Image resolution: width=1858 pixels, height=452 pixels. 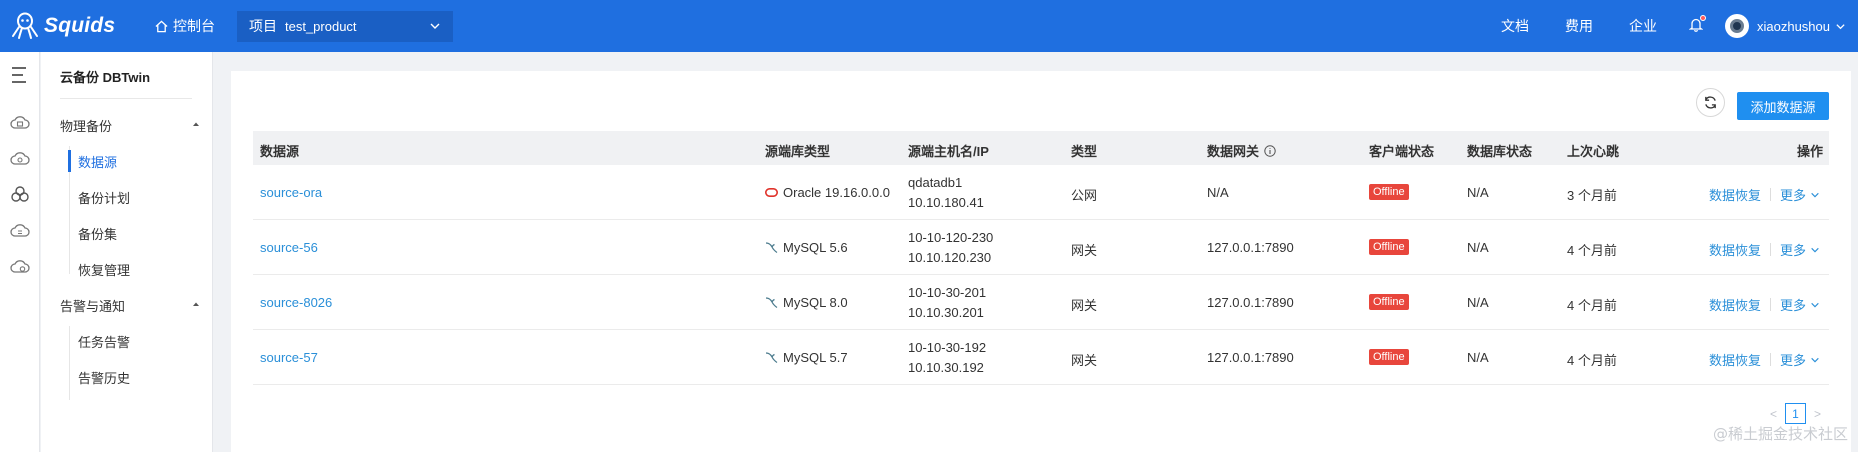 I want to click on project-select: 项目 test_product, so click(x=345, y=26).